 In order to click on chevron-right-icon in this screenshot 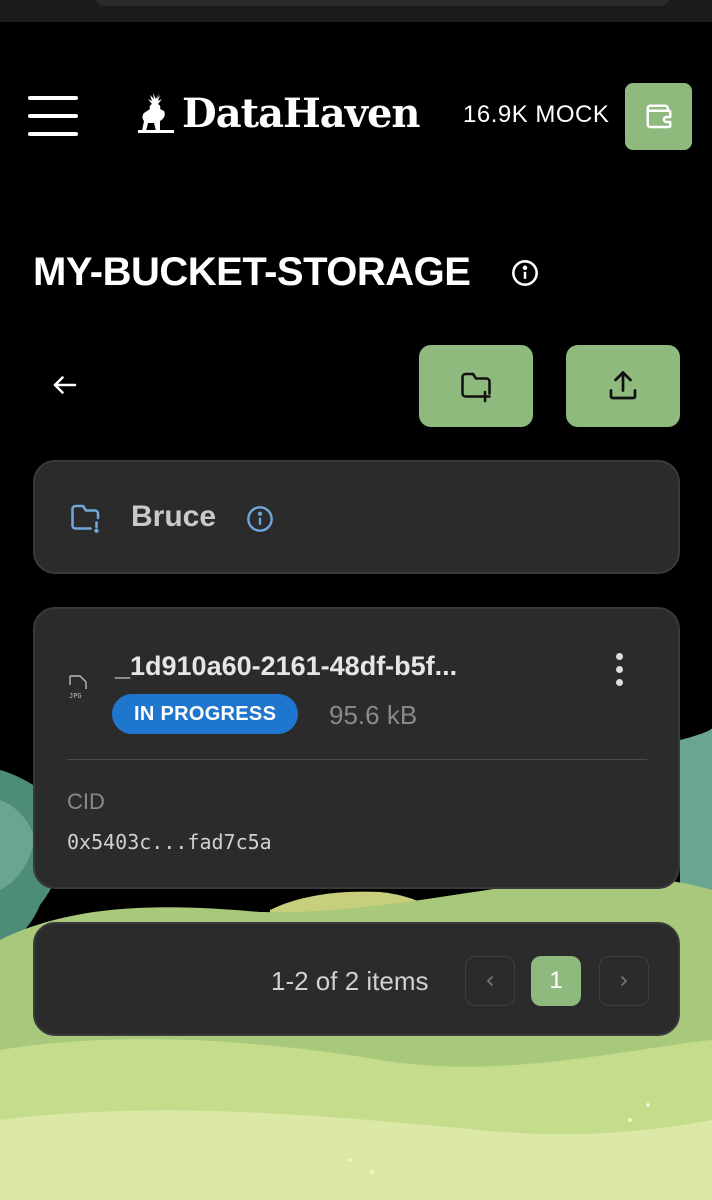, I will do `click(624, 981)`.